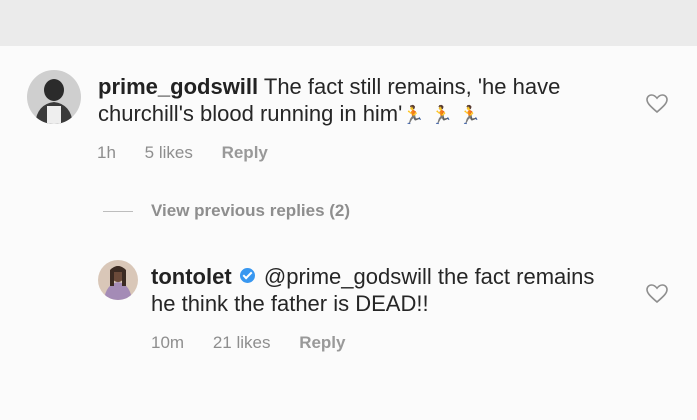  I want to click on reply-time: 10m, so click(168, 342).